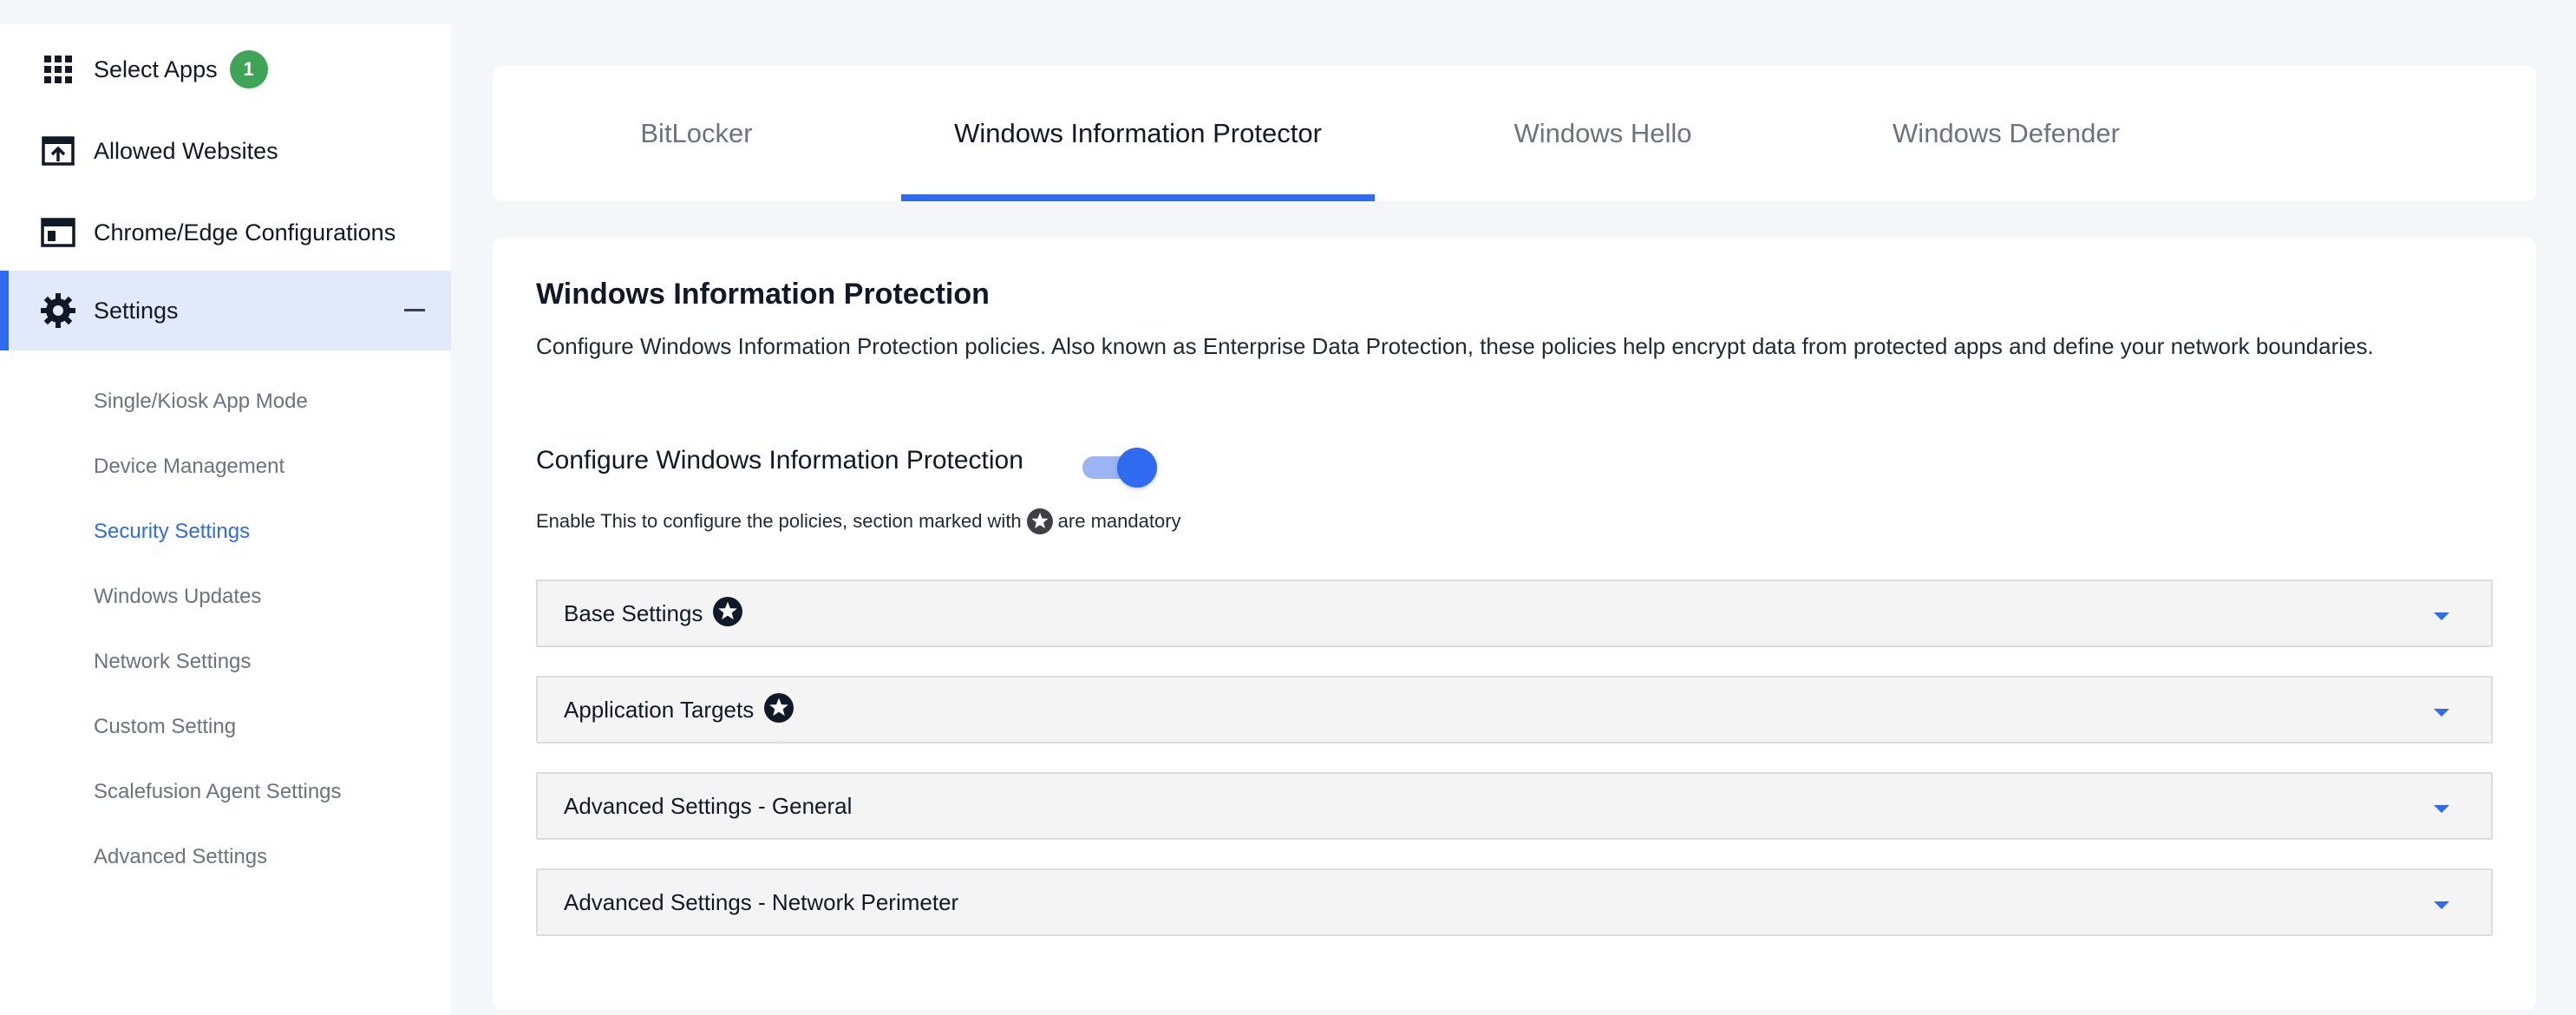 The image size is (2576, 1015). Describe the element at coordinates (761, 901) in the screenshot. I see `accordion-label: Advanced Settings - Network Perimeter` at that location.